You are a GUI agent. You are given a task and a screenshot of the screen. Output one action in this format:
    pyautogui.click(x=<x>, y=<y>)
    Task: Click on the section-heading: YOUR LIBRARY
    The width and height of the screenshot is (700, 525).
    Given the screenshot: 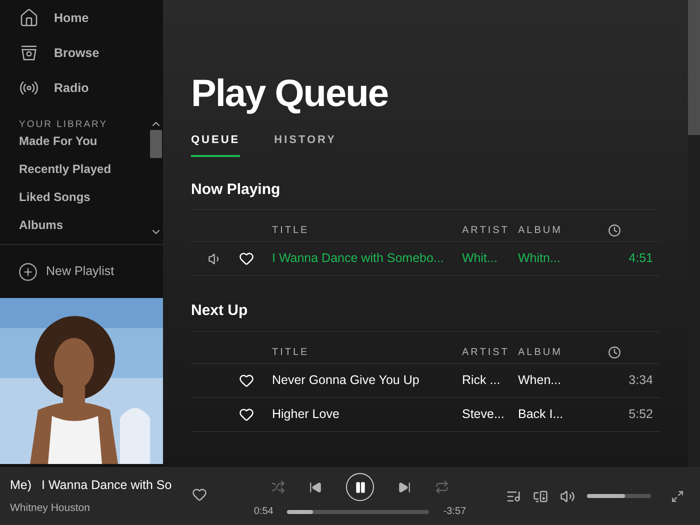 What is the action you would take?
    pyautogui.click(x=64, y=125)
    